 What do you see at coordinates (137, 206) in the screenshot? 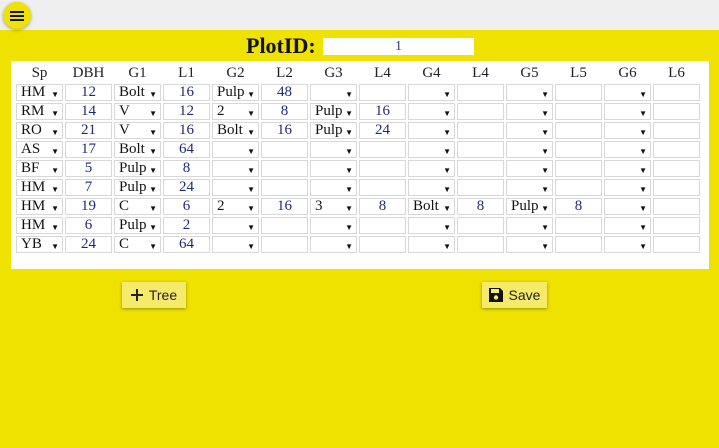
I see `select-g1: C ▼` at bounding box center [137, 206].